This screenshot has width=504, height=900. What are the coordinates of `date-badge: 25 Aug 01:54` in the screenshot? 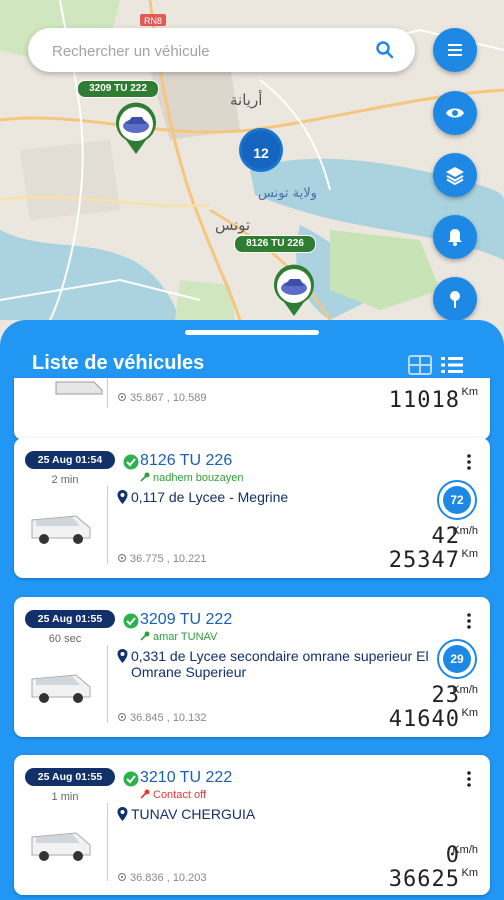 It's located at (70, 460).